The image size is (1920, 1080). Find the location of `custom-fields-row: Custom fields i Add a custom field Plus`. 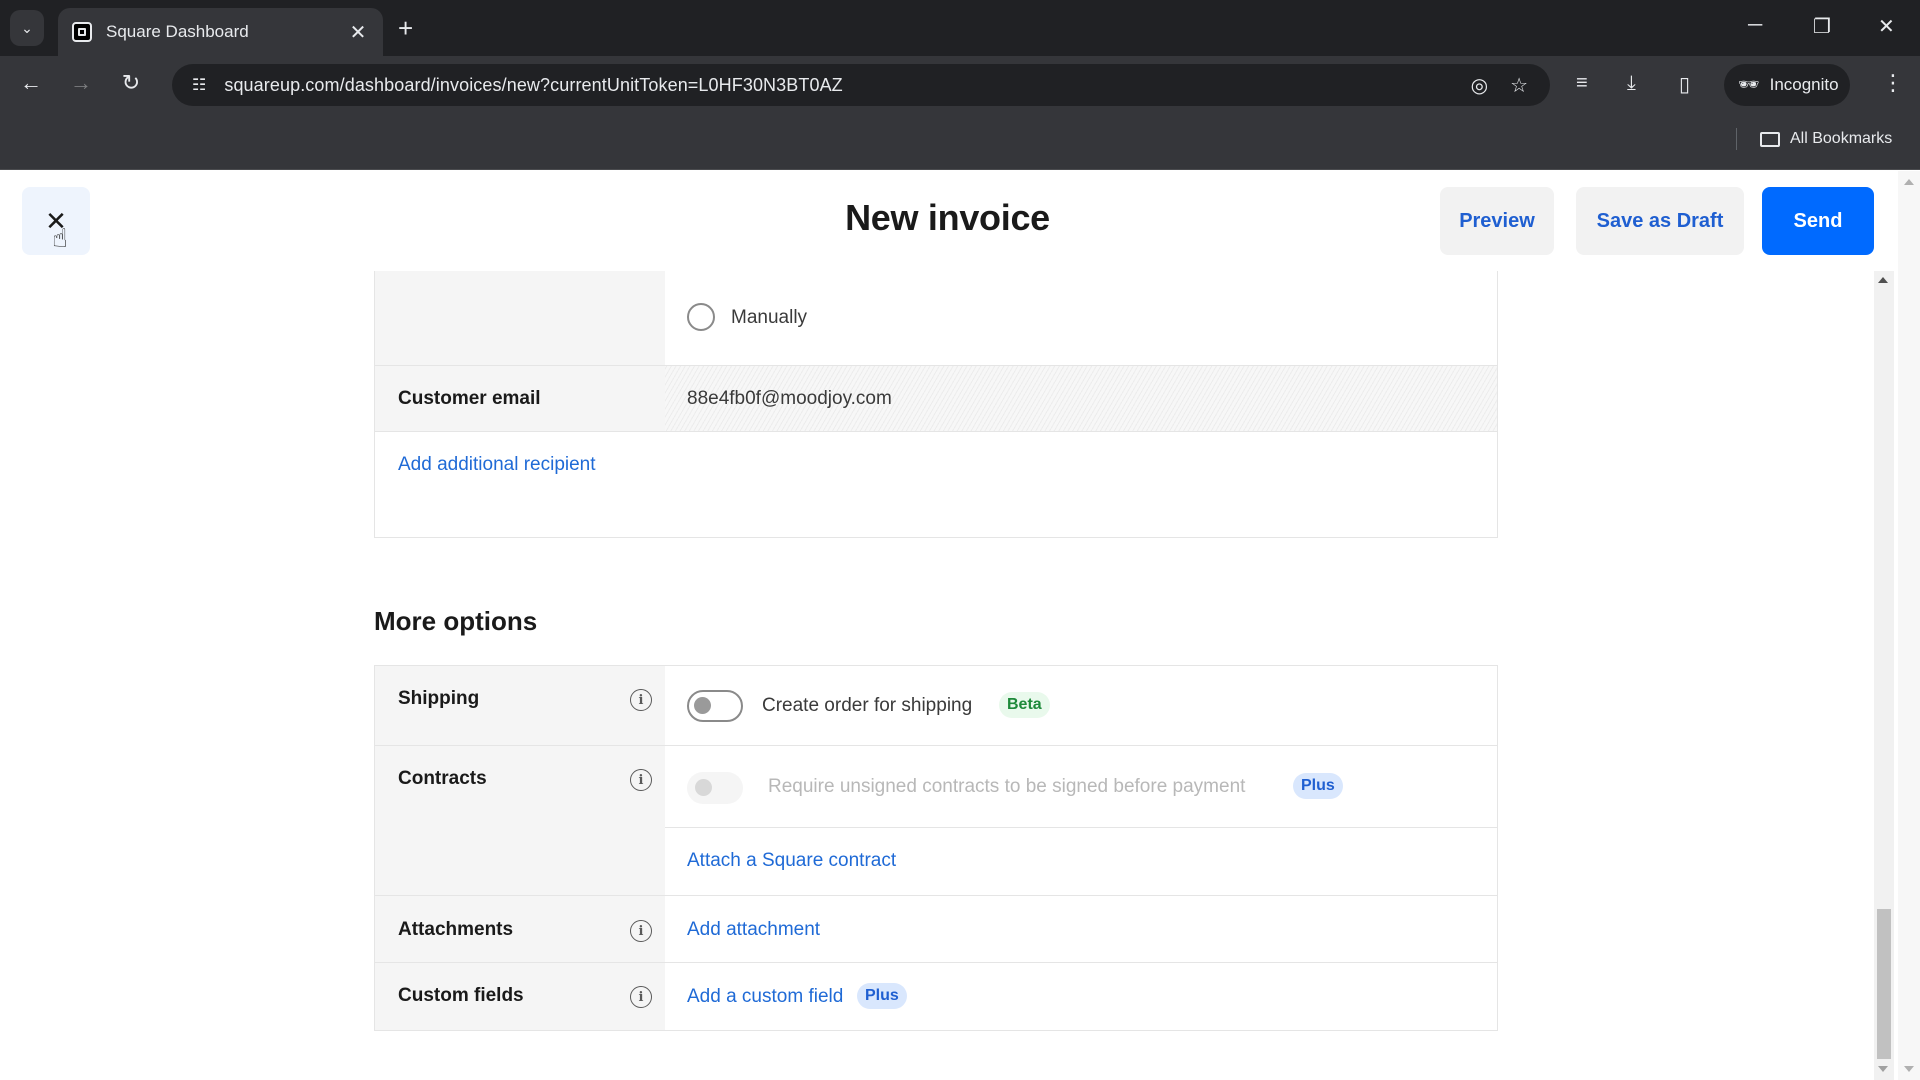

custom-fields-row: Custom fields i Add a custom field Plus is located at coordinates (936, 996).